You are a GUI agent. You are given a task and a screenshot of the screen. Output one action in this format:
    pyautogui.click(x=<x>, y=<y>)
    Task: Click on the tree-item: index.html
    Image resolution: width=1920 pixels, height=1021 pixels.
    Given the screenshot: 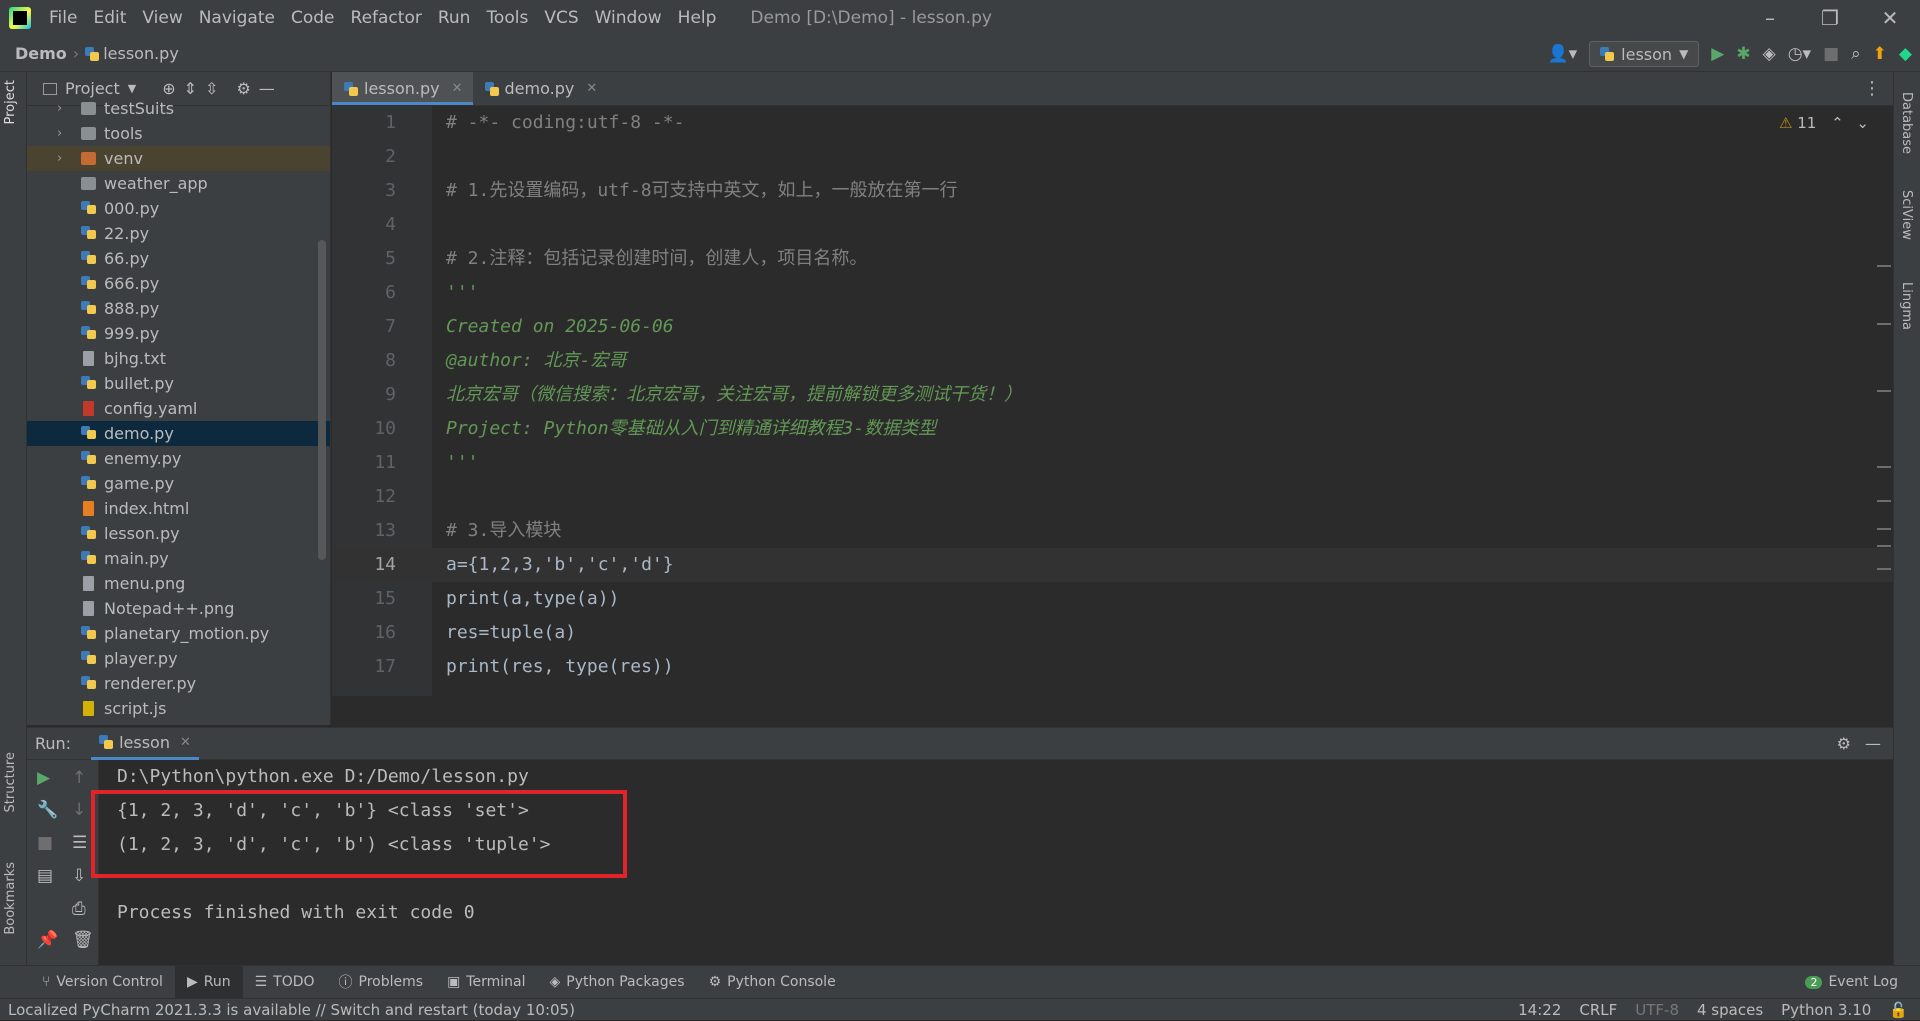 What is the action you would take?
    pyautogui.click(x=178, y=508)
    